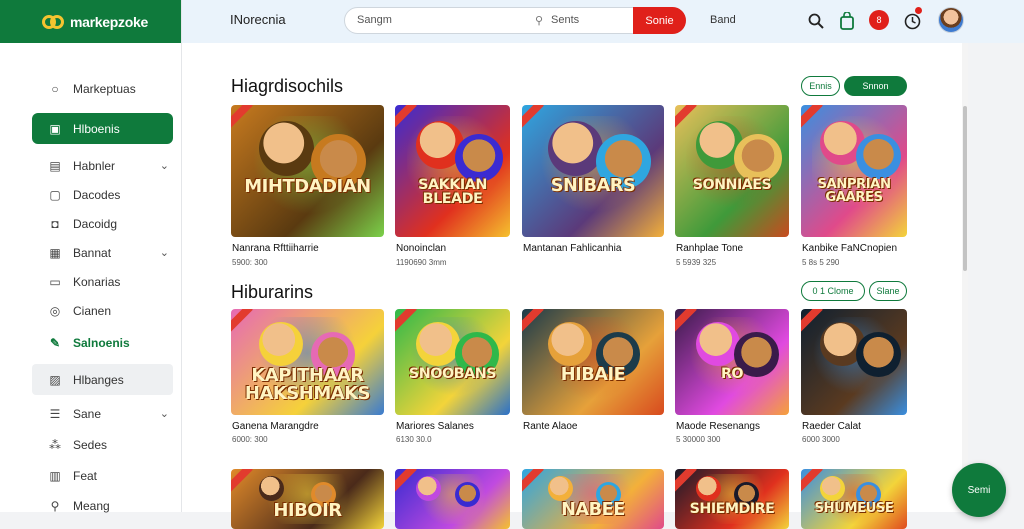 The height and width of the screenshot is (529, 1024). Describe the element at coordinates (307, 186) in the screenshot. I see `thumbnail-title: MIHTDADIAN` at that location.